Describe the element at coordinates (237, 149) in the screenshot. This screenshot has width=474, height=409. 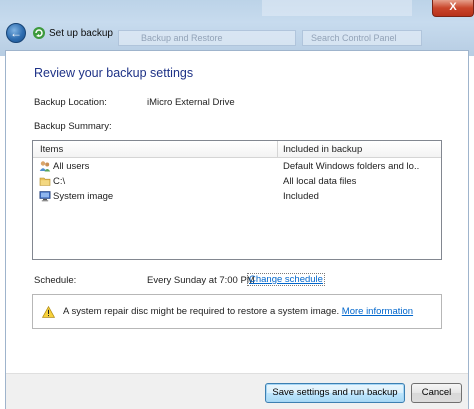
I see `list-header: Items Included in backup` at that location.